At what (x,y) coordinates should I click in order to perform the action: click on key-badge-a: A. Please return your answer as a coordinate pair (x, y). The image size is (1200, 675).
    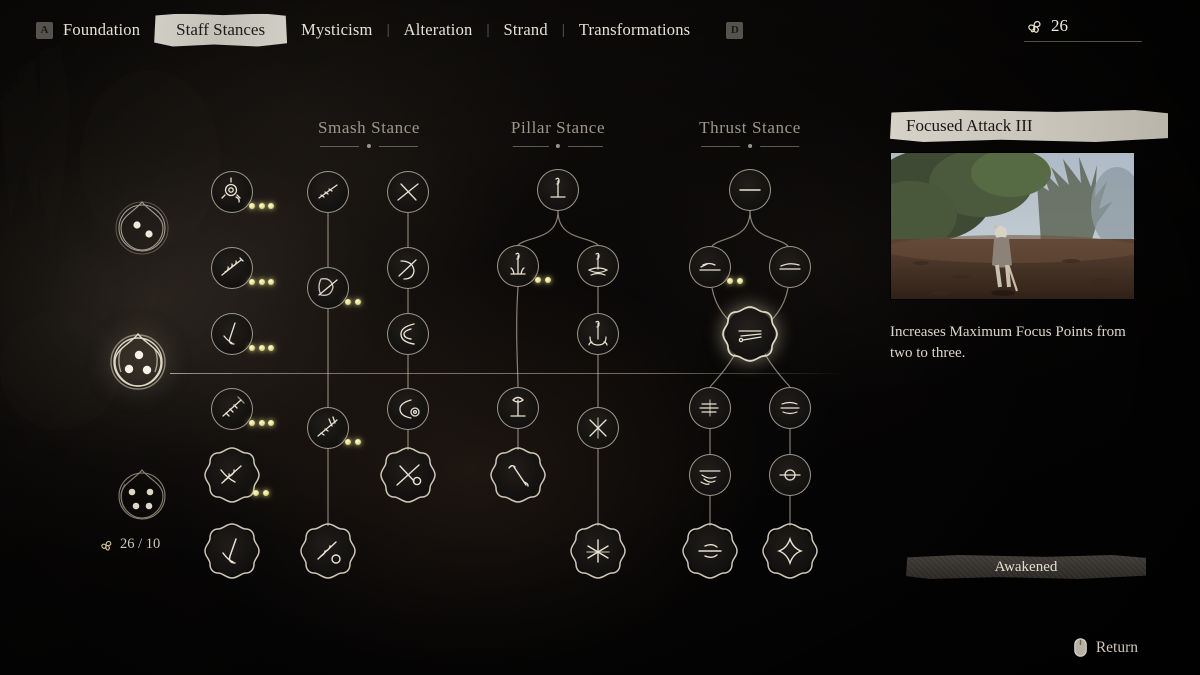
    Looking at the image, I should click on (44, 30).